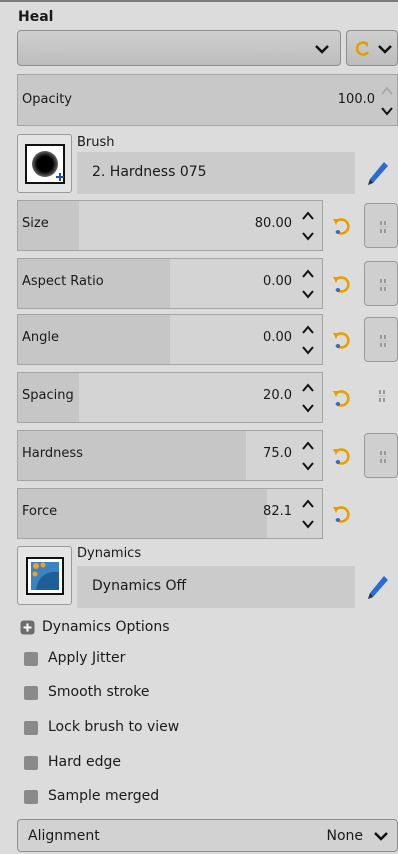 The width and height of the screenshot is (398, 854). Describe the element at coordinates (170, 397) in the screenshot. I see `spacing-slider: Spacing 20.0` at that location.